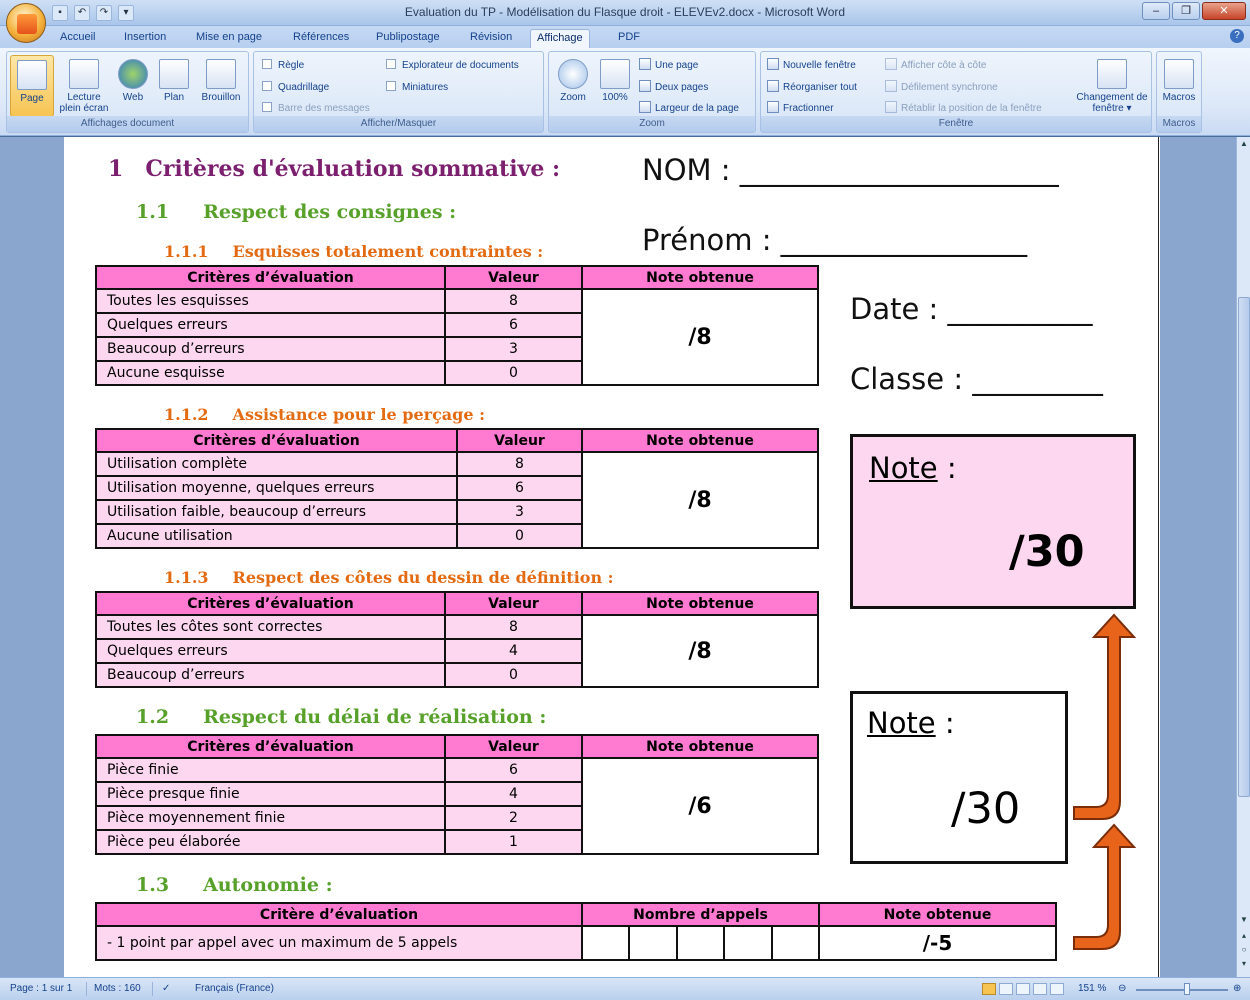 This screenshot has width=1250, height=1000. What do you see at coordinates (956, 124) in the screenshot?
I see `group-label: Fenêtre` at bounding box center [956, 124].